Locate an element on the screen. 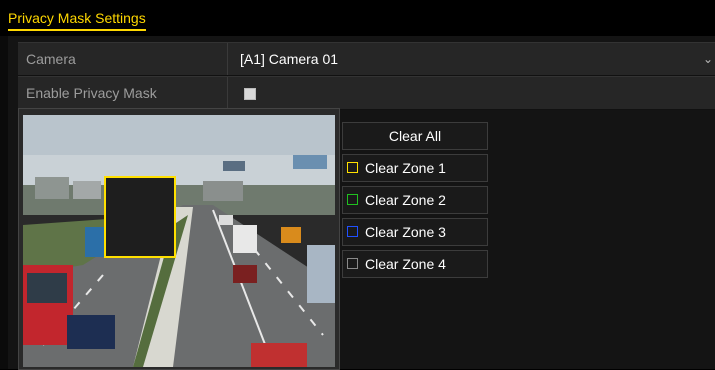 The image size is (715, 370). camera-row: Camera [A1] Camera 01 ⌄ is located at coordinates (366, 59).